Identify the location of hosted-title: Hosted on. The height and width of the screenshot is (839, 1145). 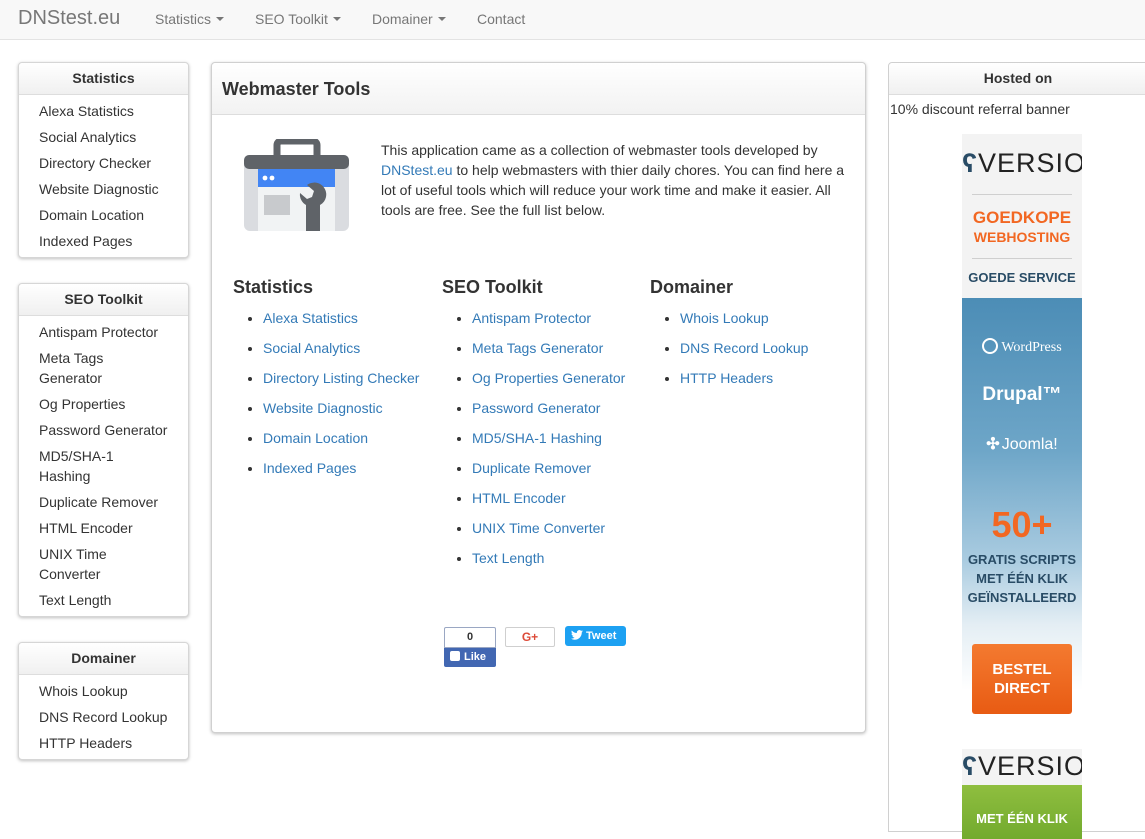
(1017, 79).